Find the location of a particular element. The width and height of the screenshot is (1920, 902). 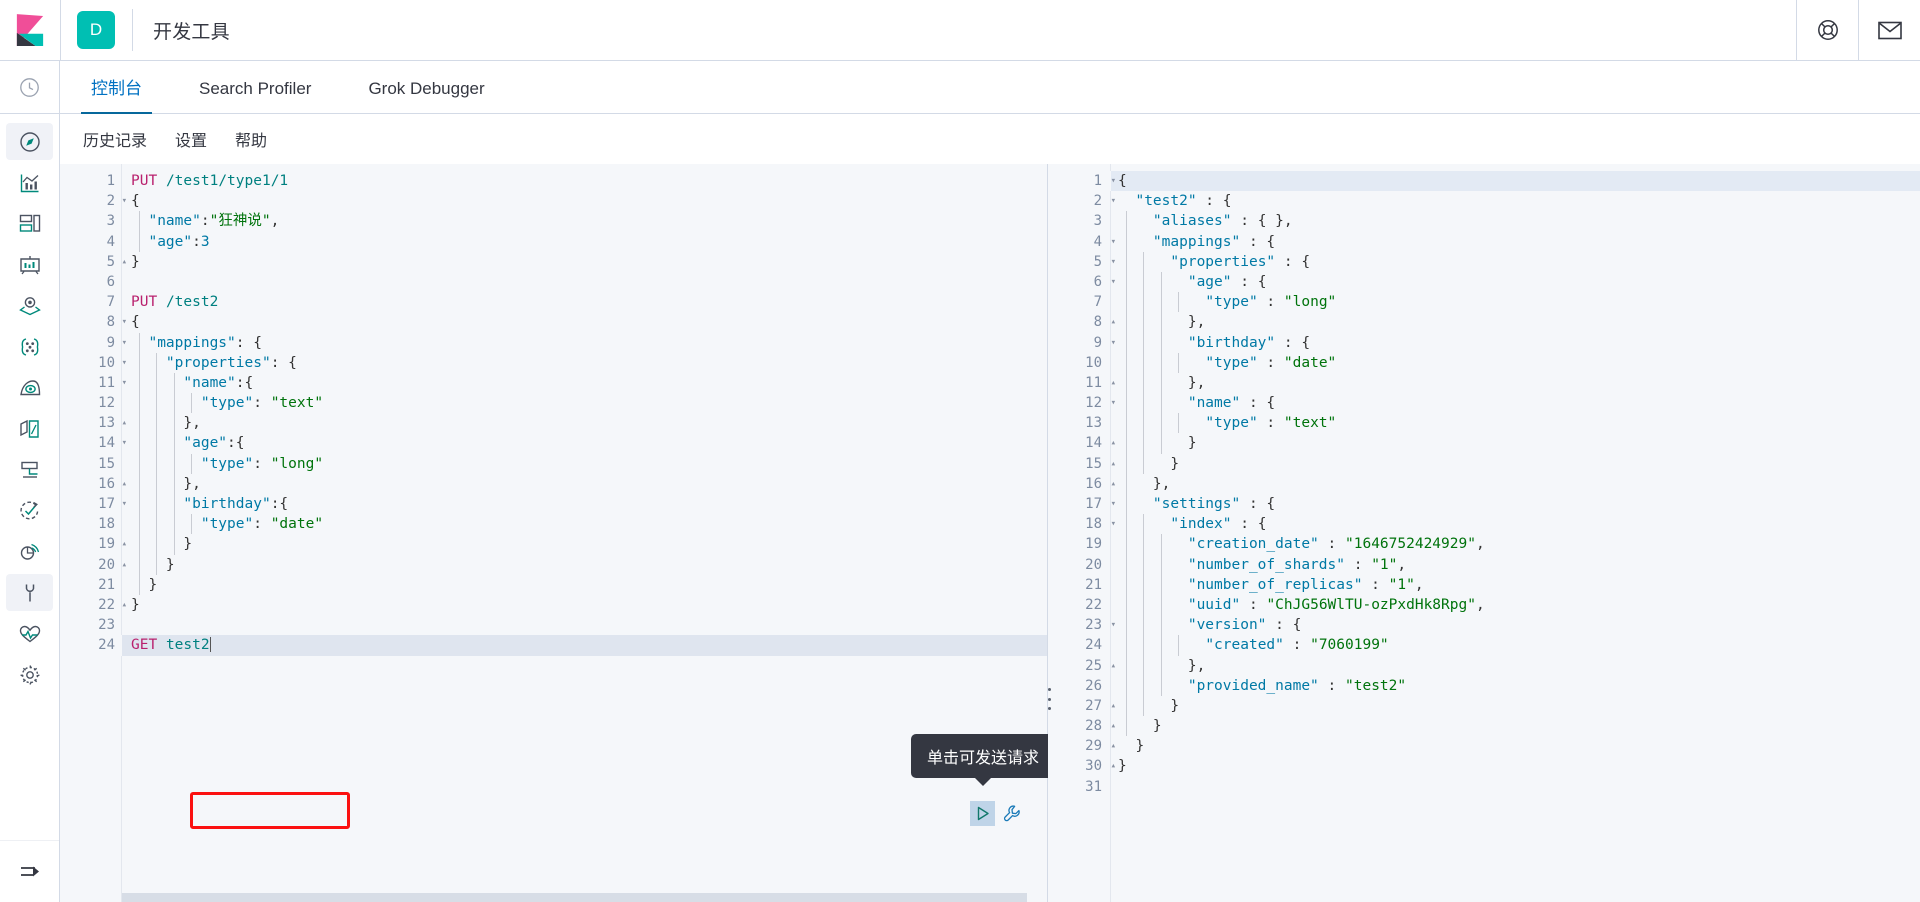

kibana-home-button is located at coordinates (30, 30).